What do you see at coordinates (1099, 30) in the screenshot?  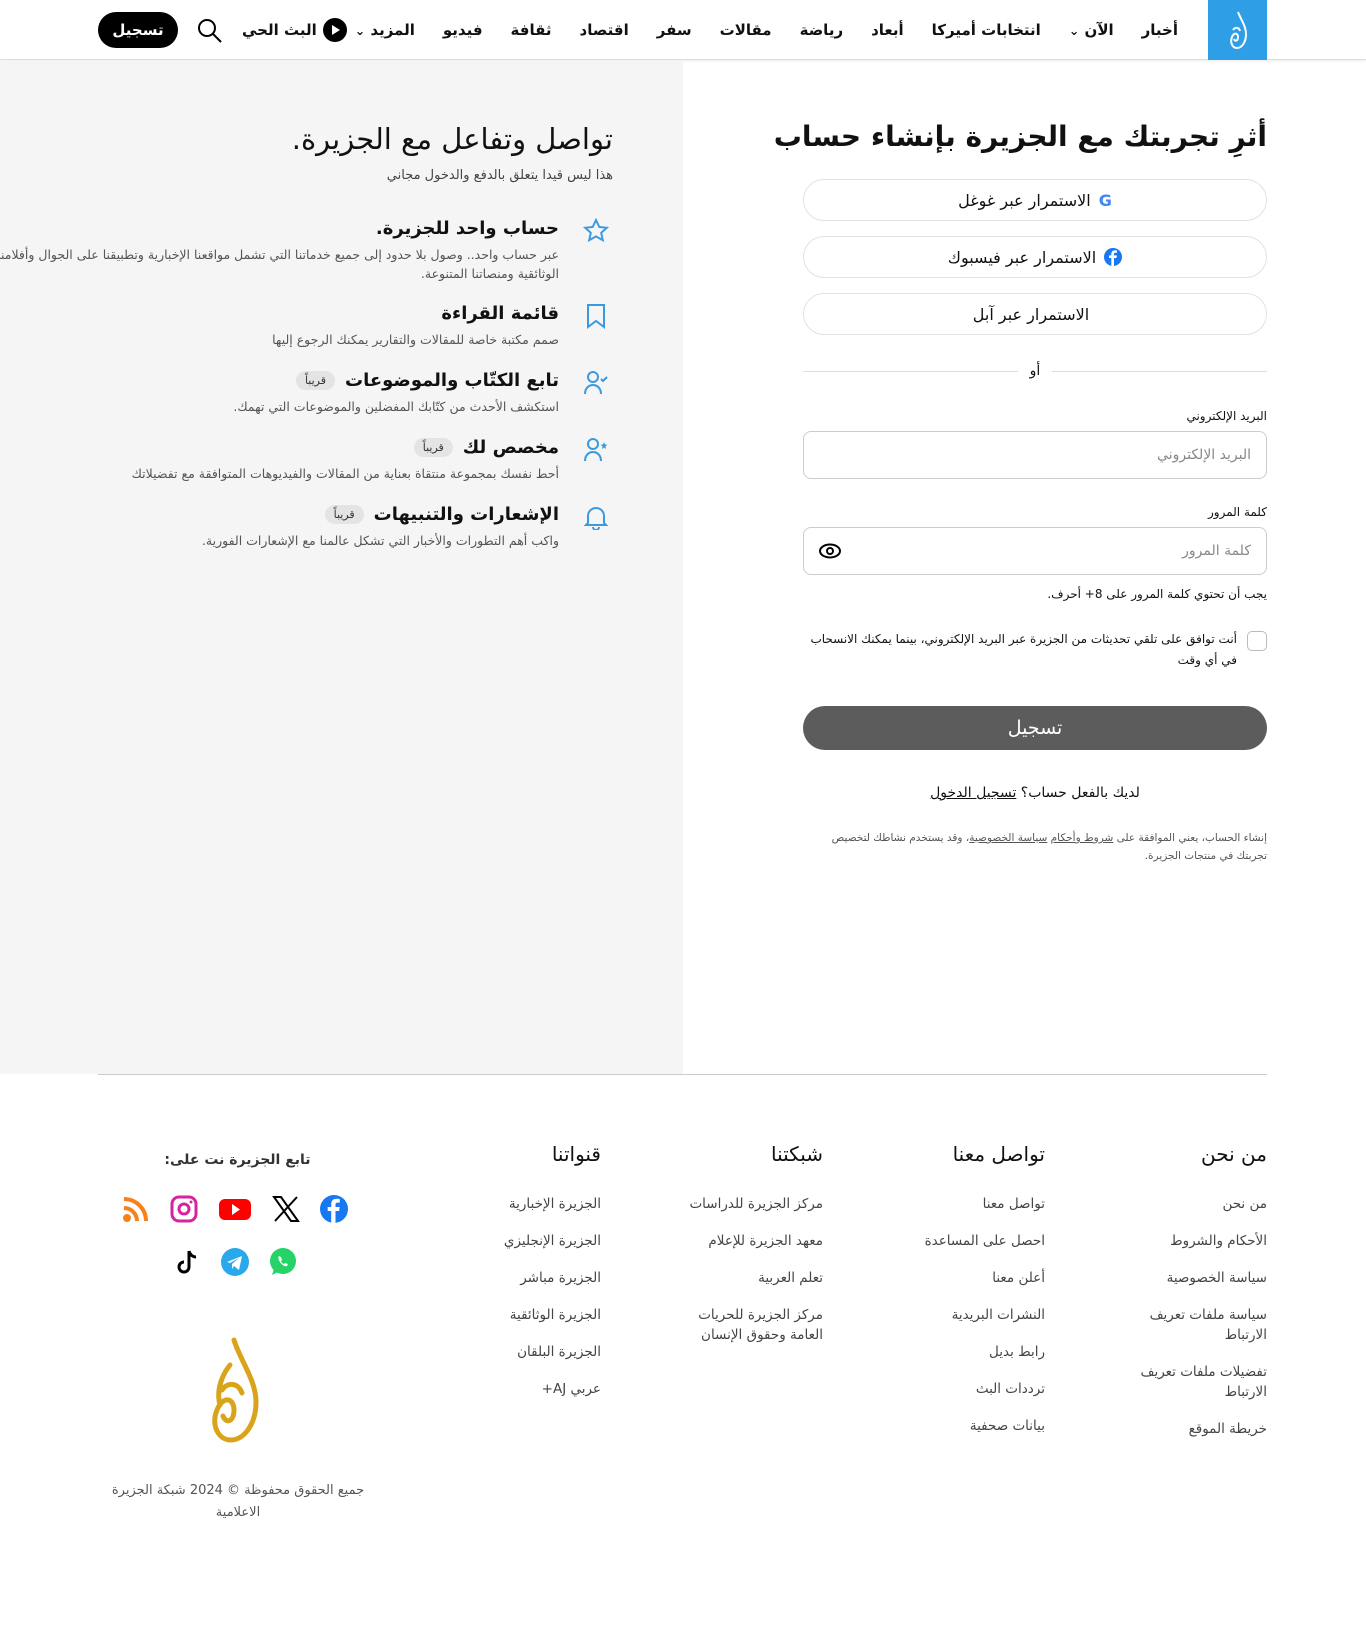 I see `nav-now-label: الآن` at bounding box center [1099, 30].